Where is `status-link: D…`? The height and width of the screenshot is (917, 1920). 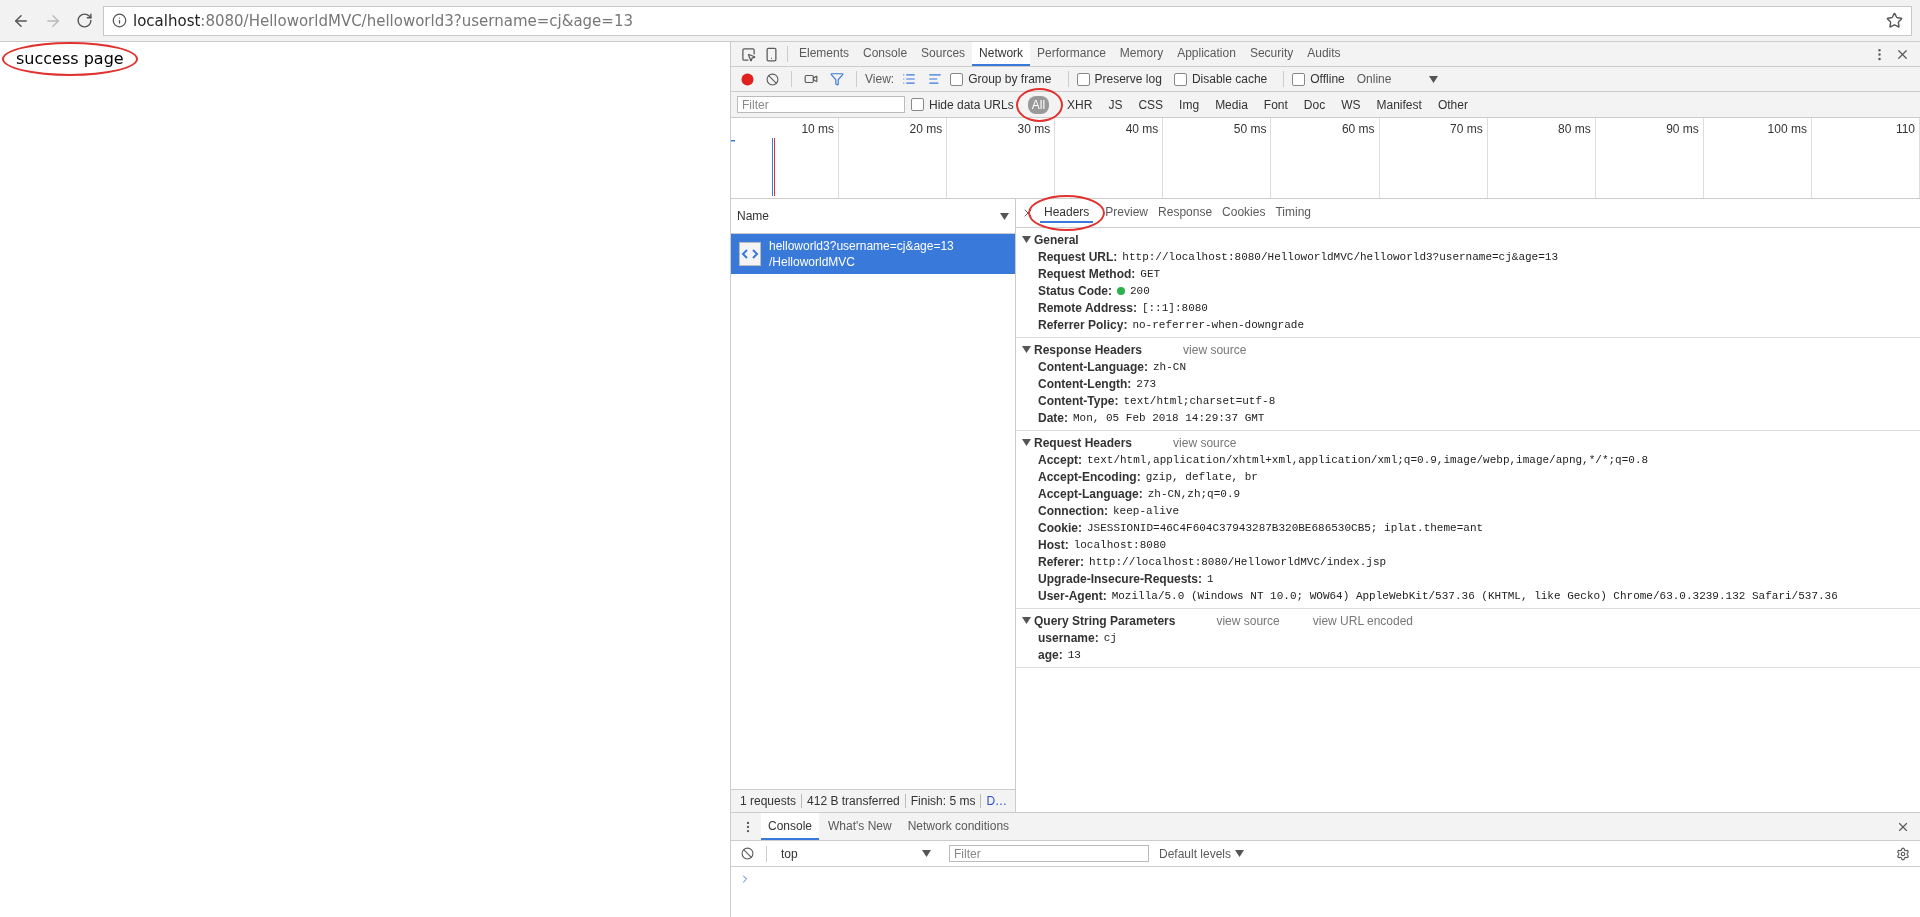
status-link: D… is located at coordinates (996, 801).